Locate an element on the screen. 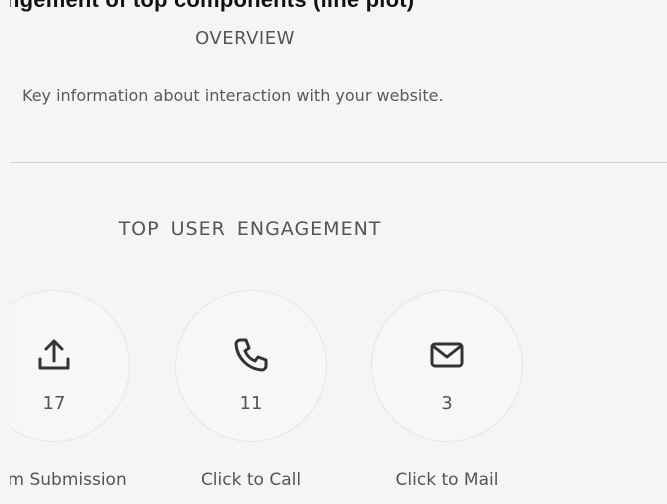 This screenshot has width=667, height=504. engagement-title: TOP USER ENGAGEMENT is located at coordinates (250, 229).